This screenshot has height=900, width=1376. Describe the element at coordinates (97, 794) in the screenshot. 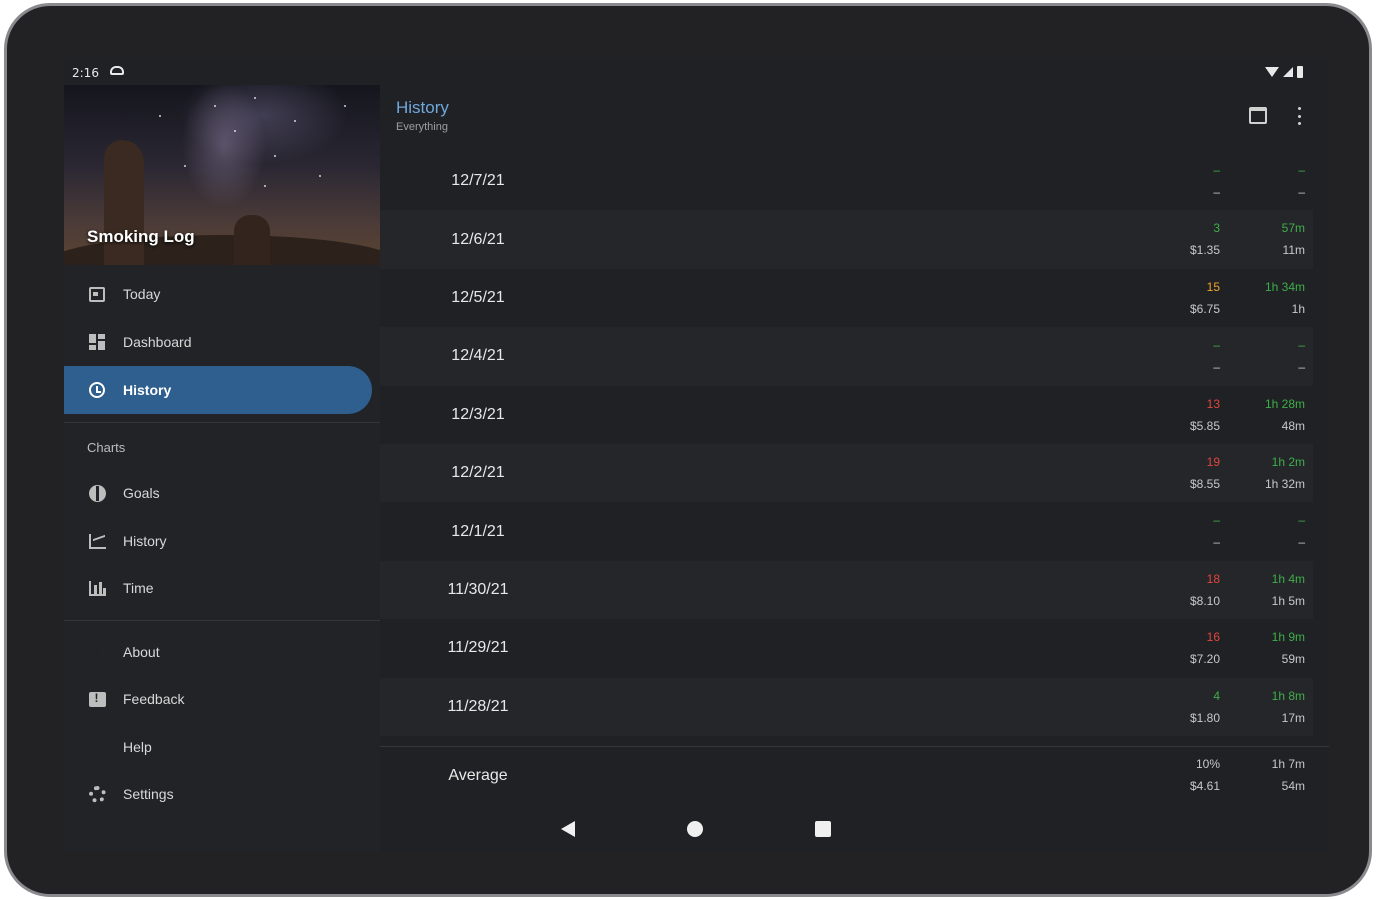

I see `settings-icon` at that location.